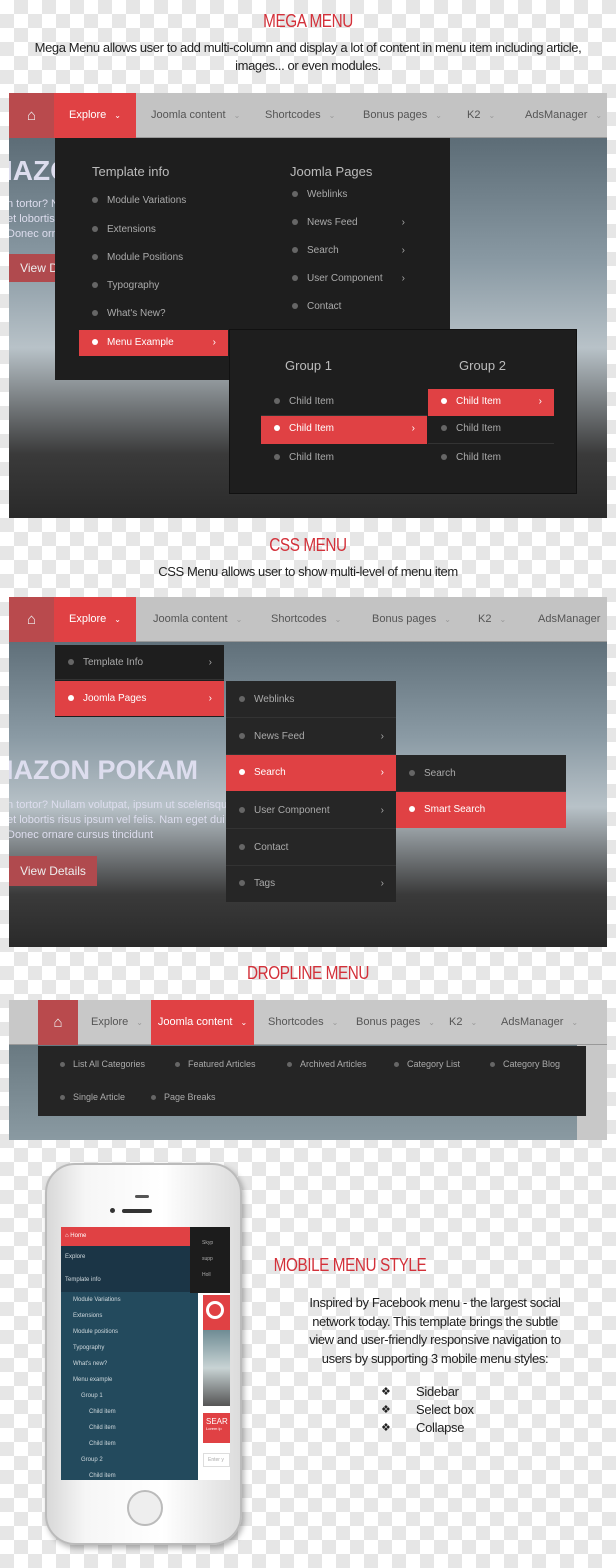 This screenshot has width=616, height=1568. I want to click on mobile-menu-item: Group 2, so click(125, 1460).